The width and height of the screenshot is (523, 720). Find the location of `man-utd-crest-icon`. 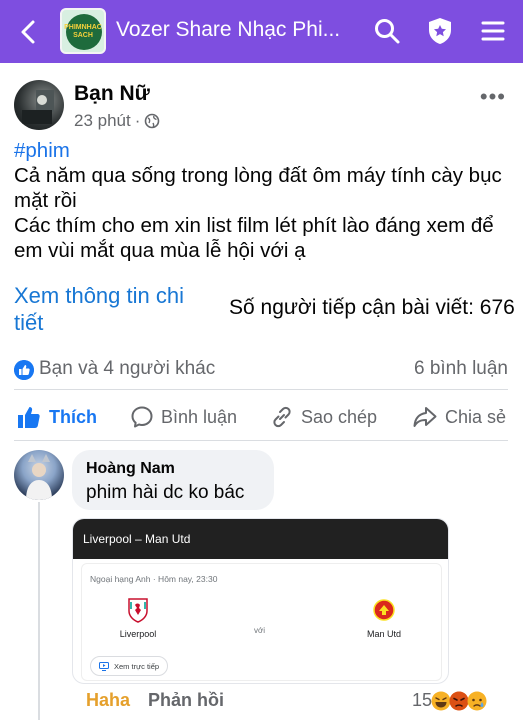

man-utd-crest-icon is located at coordinates (384, 610).